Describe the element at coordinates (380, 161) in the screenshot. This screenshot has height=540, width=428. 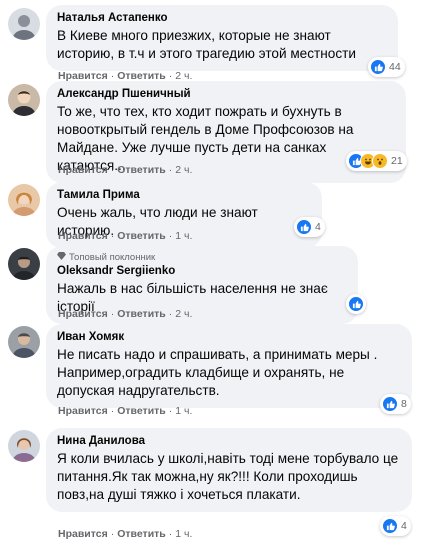
I see `wow-icon` at that location.